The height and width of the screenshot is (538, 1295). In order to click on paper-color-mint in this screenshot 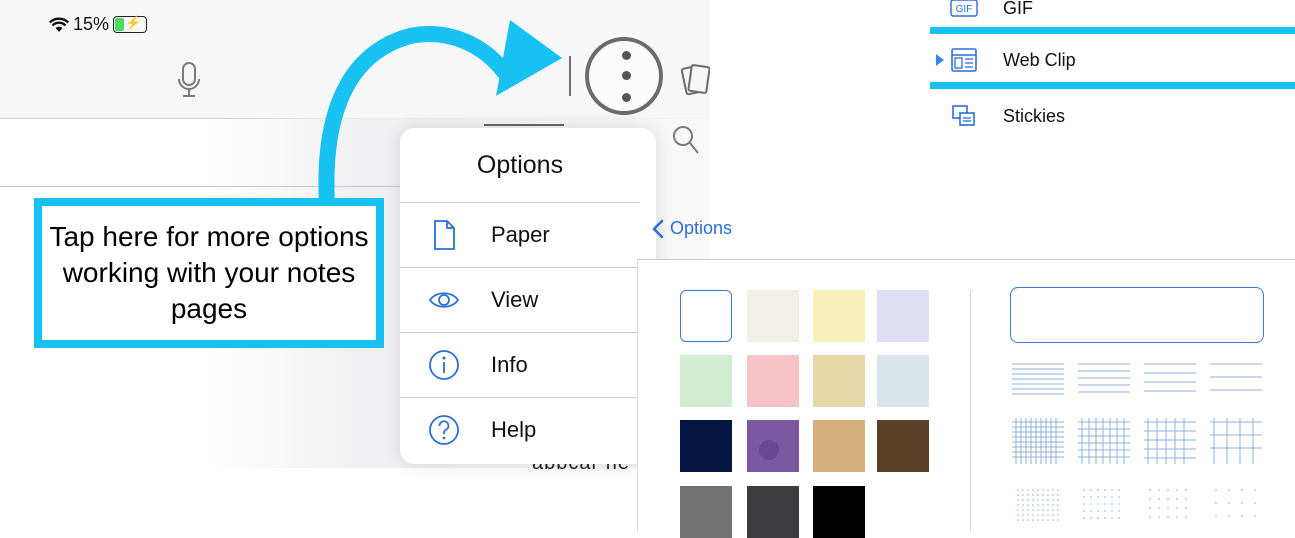, I will do `click(706, 381)`.